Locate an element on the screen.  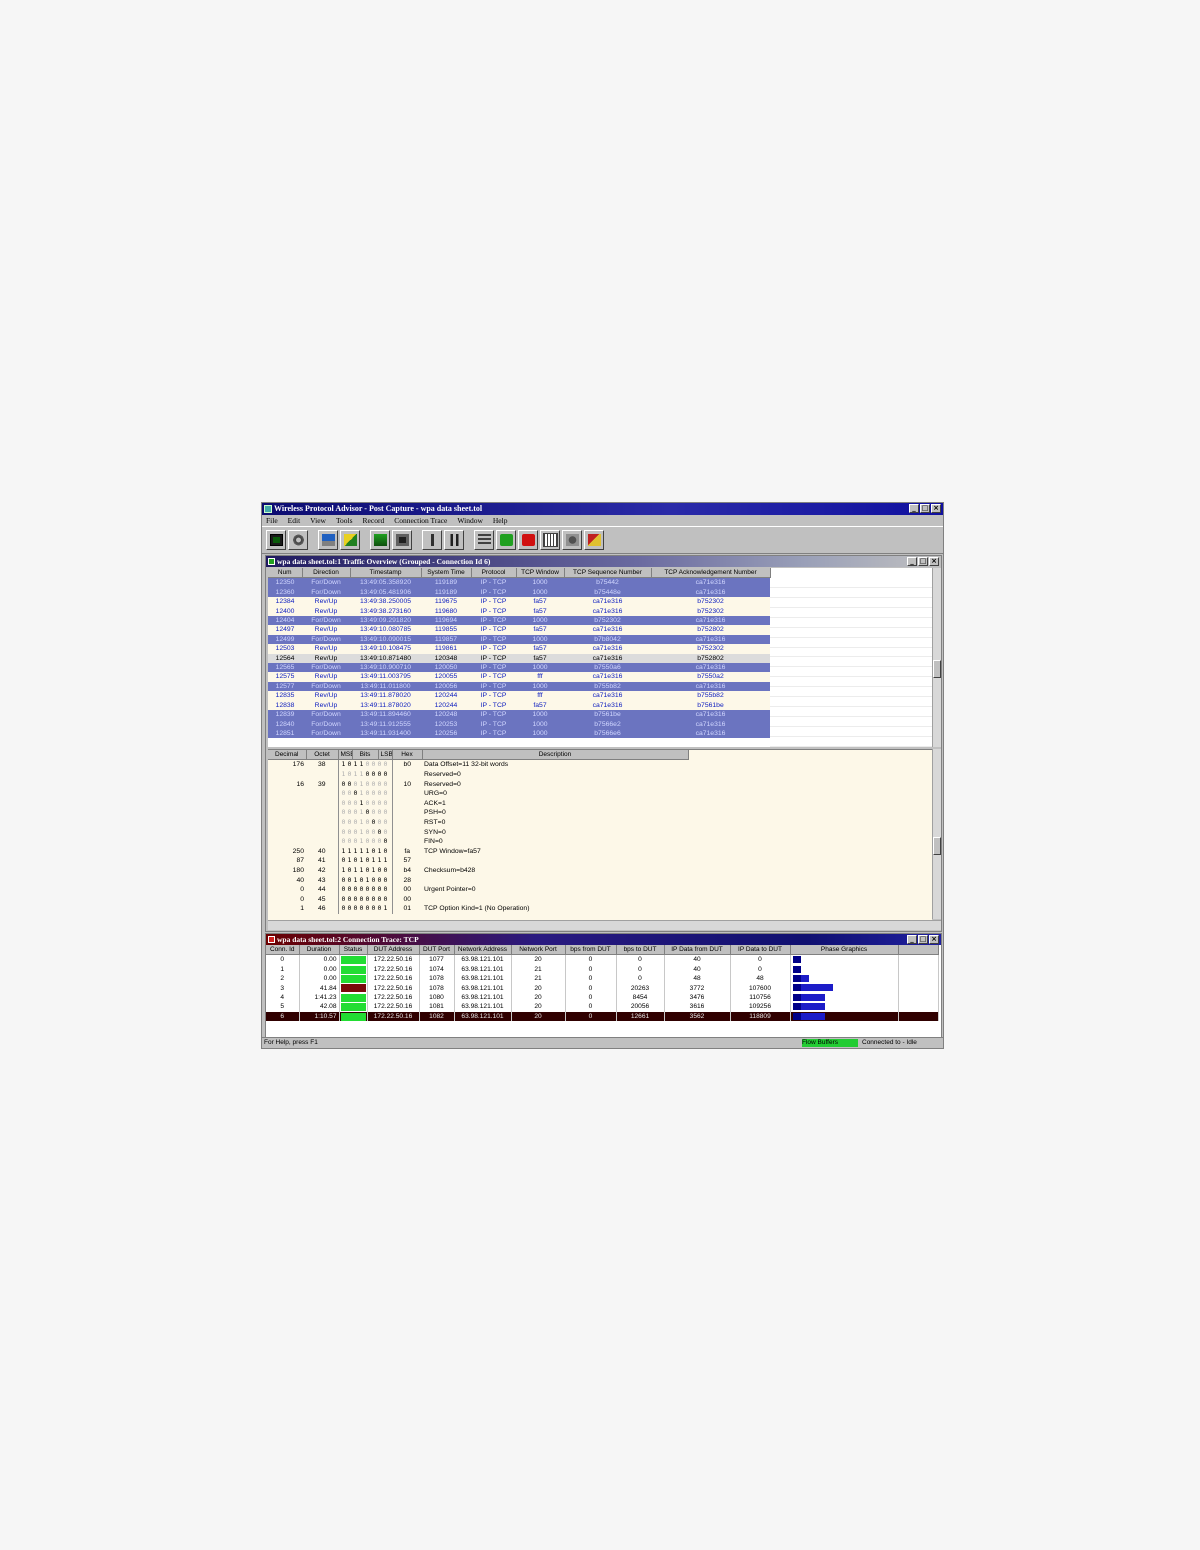
menu-help: Help is located at coordinates (500, 520).